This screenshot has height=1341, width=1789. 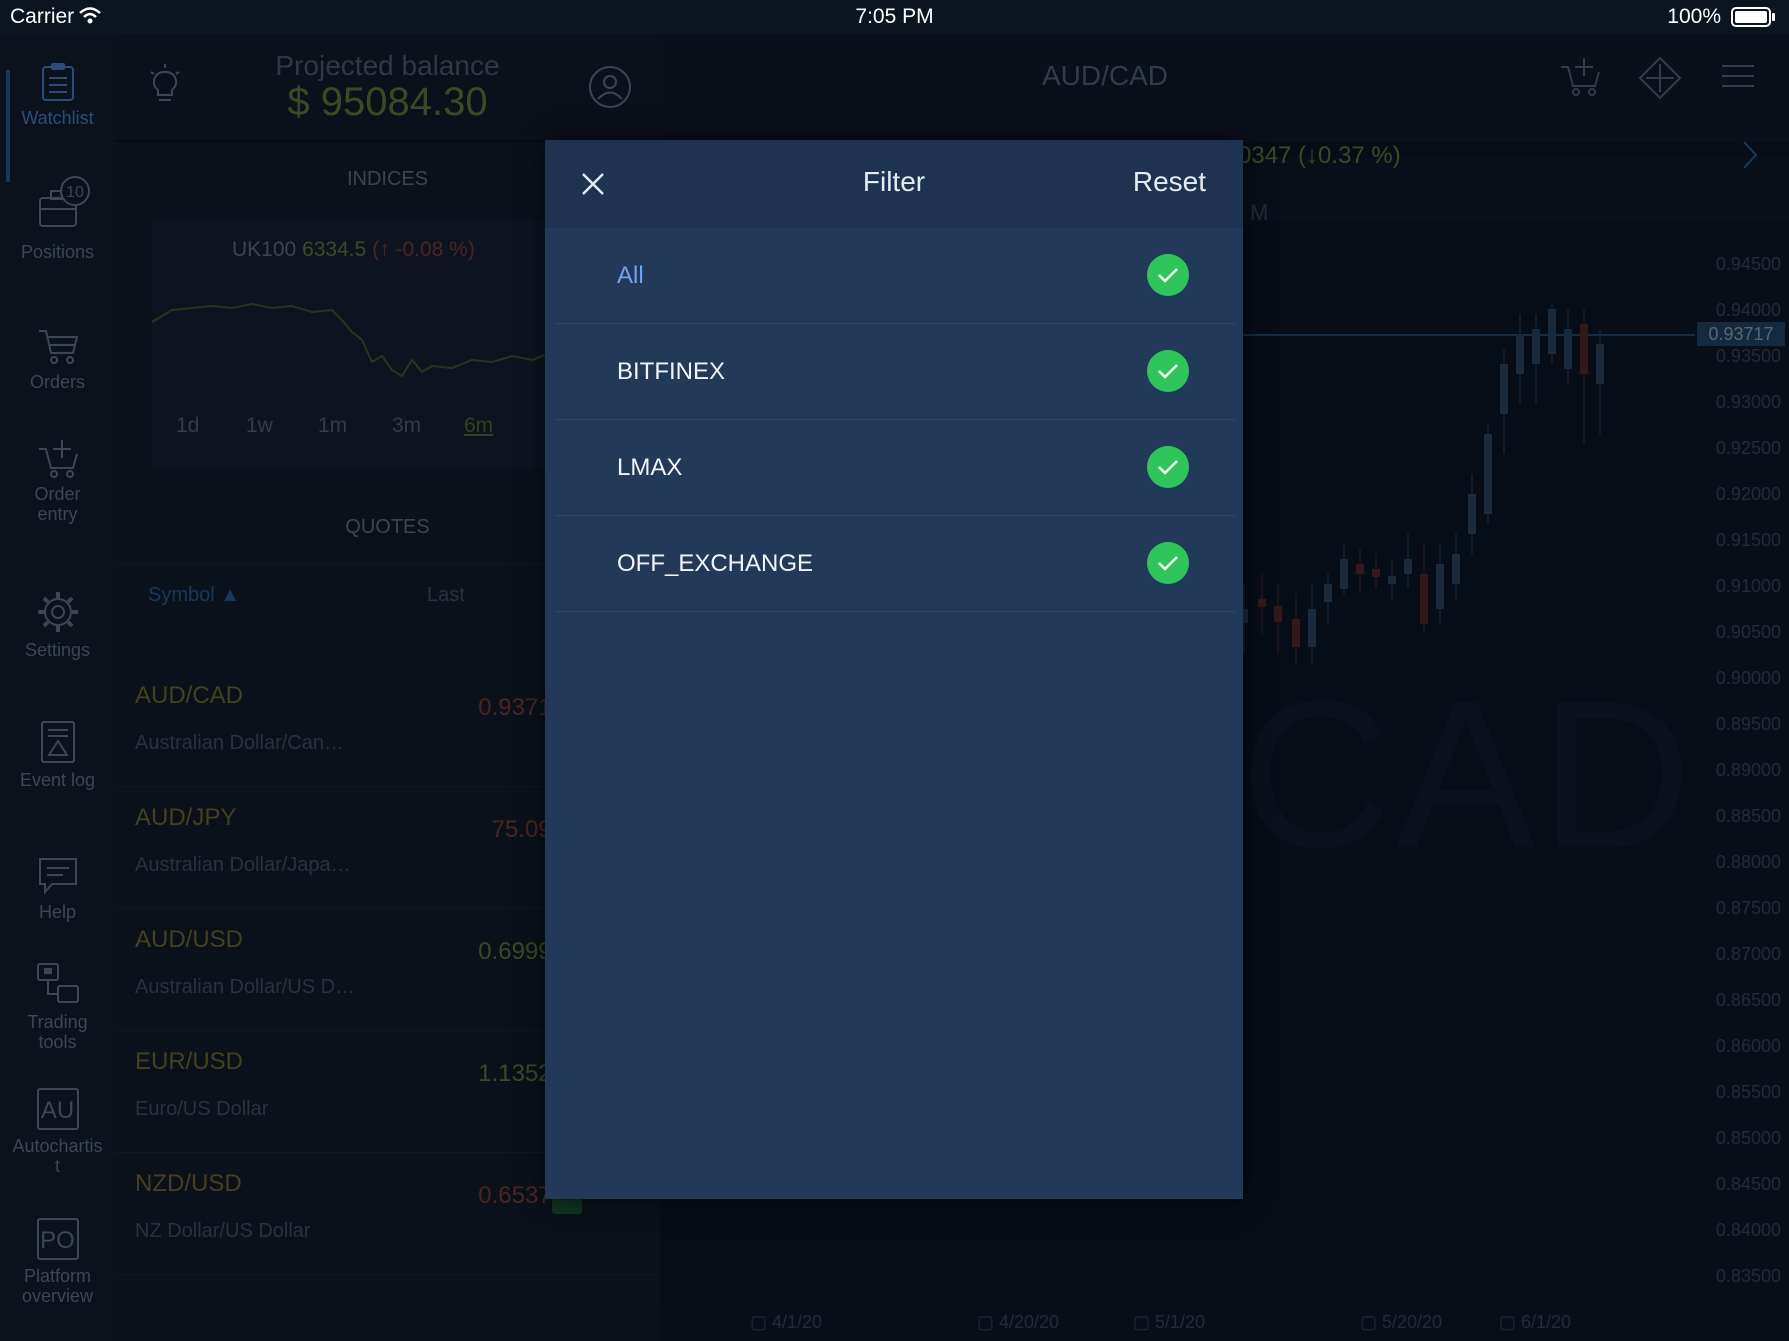 I want to click on filter-option-all: All, so click(x=895, y=276).